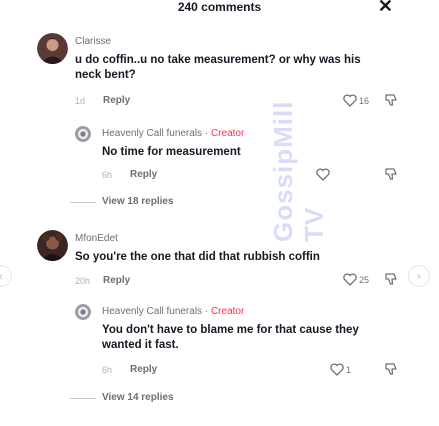 The width and height of the screenshot is (439, 426). What do you see at coordinates (80, 101) in the screenshot?
I see `comment-time: 1d` at bounding box center [80, 101].